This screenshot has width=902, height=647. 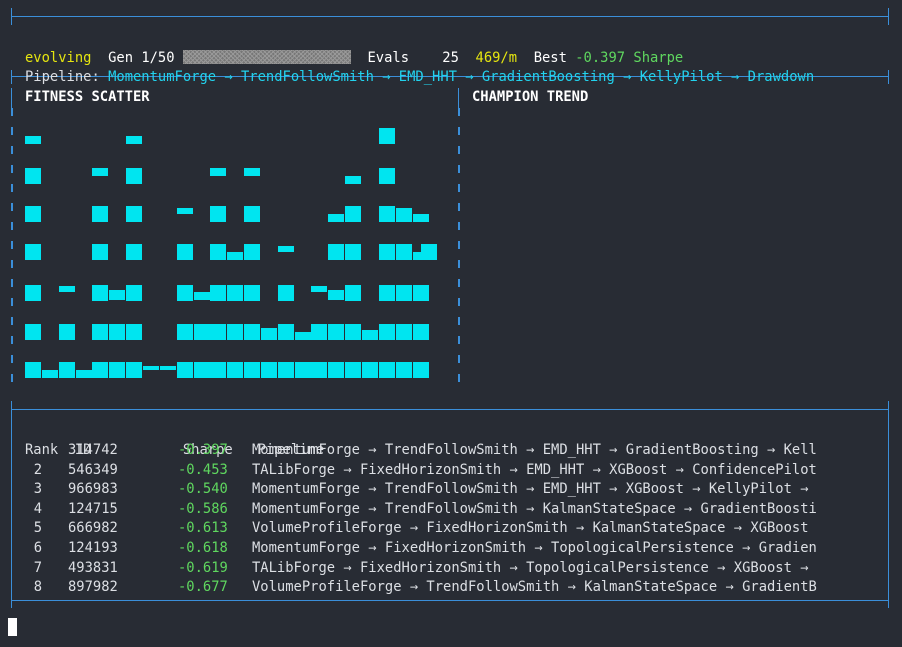 What do you see at coordinates (12, 627) in the screenshot?
I see `terminal-cursor` at bounding box center [12, 627].